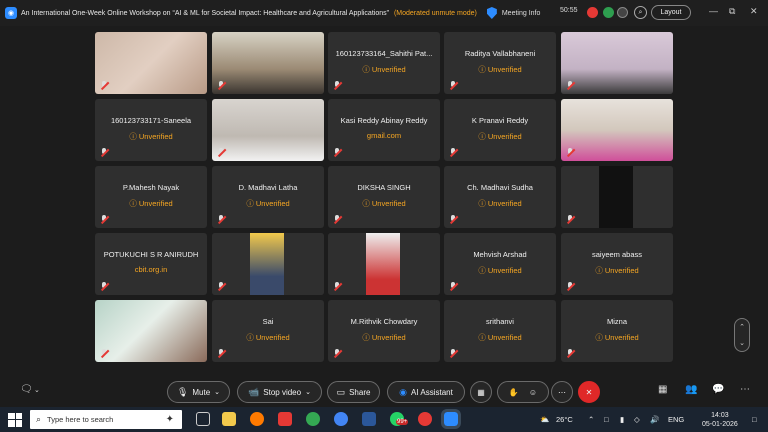 Image resolution: width=768 pixels, height=432 pixels. I want to click on participant-tile: Mizna ⓘ Unverified, so click(617, 331).